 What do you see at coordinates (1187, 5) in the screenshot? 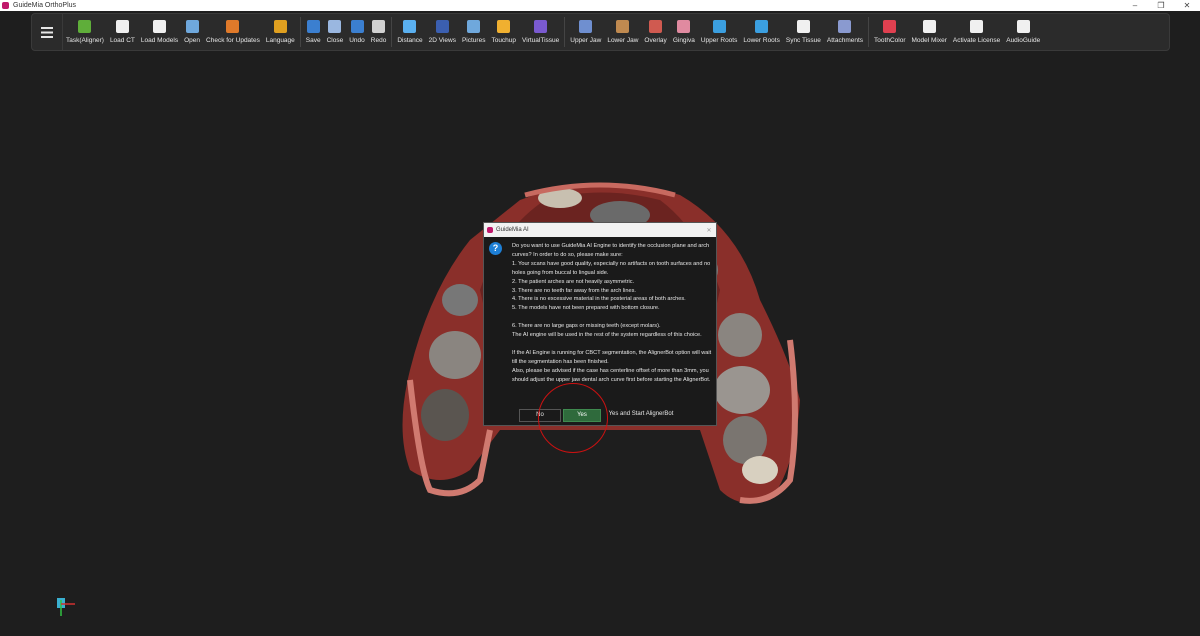
I see `close-window-button: ✕` at bounding box center [1187, 5].